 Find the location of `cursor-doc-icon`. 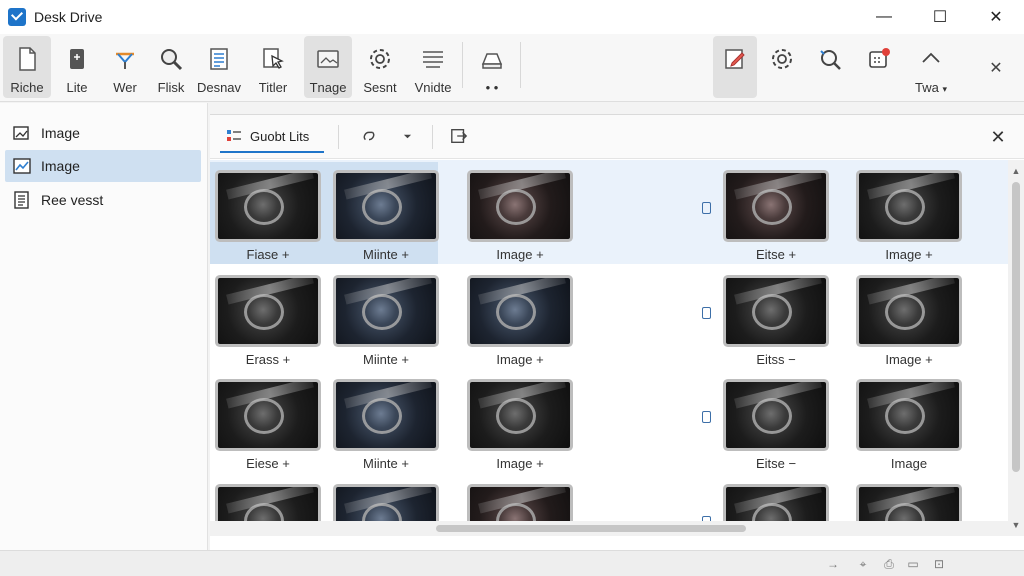

cursor-doc-icon is located at coordinates (273, 58).